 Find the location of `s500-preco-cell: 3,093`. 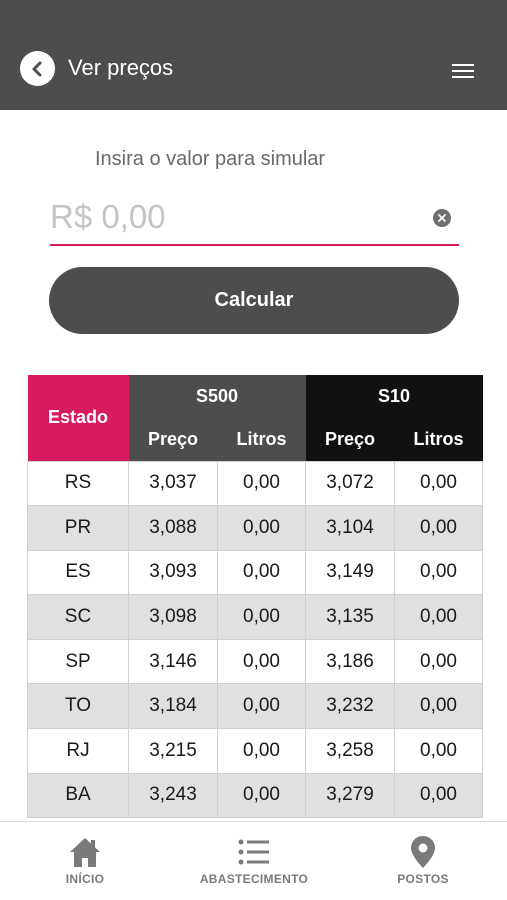

s500-preco-cell: 3,093 is located at coordinates (173, 572).